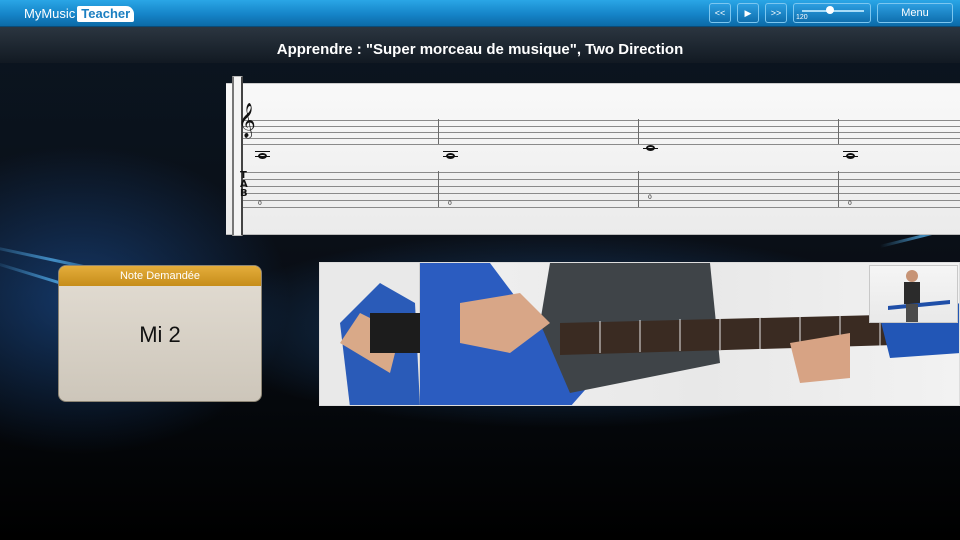  I want to click on top-bar: MyMusic Teacher << ▶ >> 120 Menu, so click(480, 13).